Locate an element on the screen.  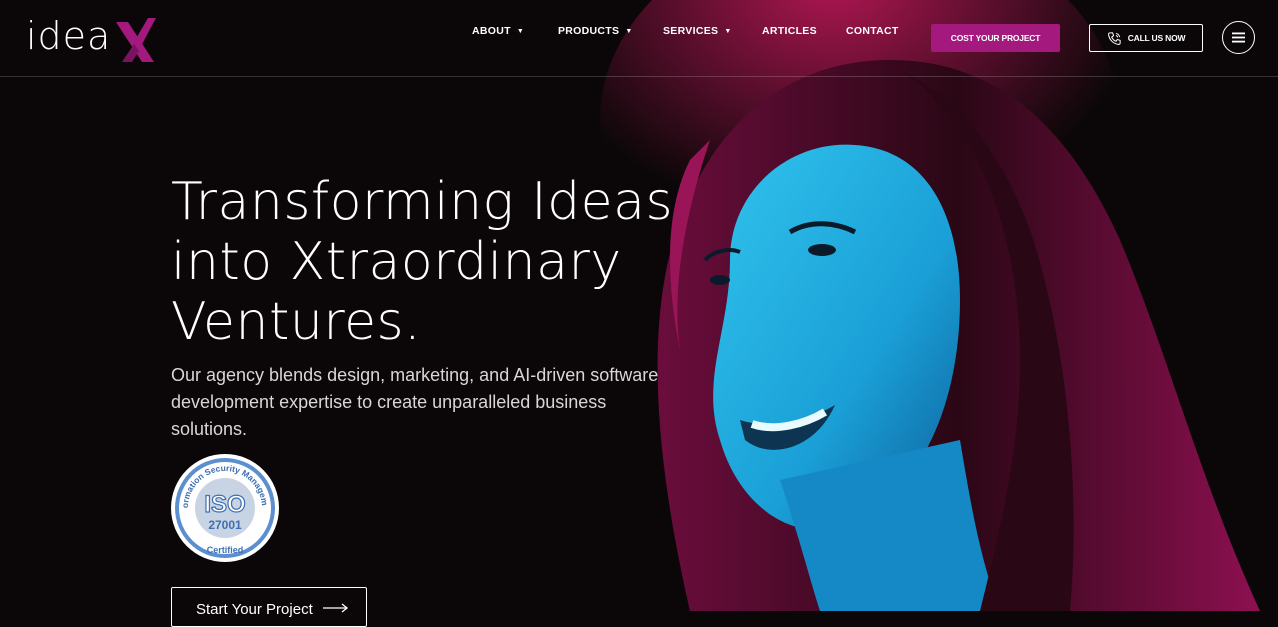
logo-wordmark: idea is located at coordinates (69, 36).